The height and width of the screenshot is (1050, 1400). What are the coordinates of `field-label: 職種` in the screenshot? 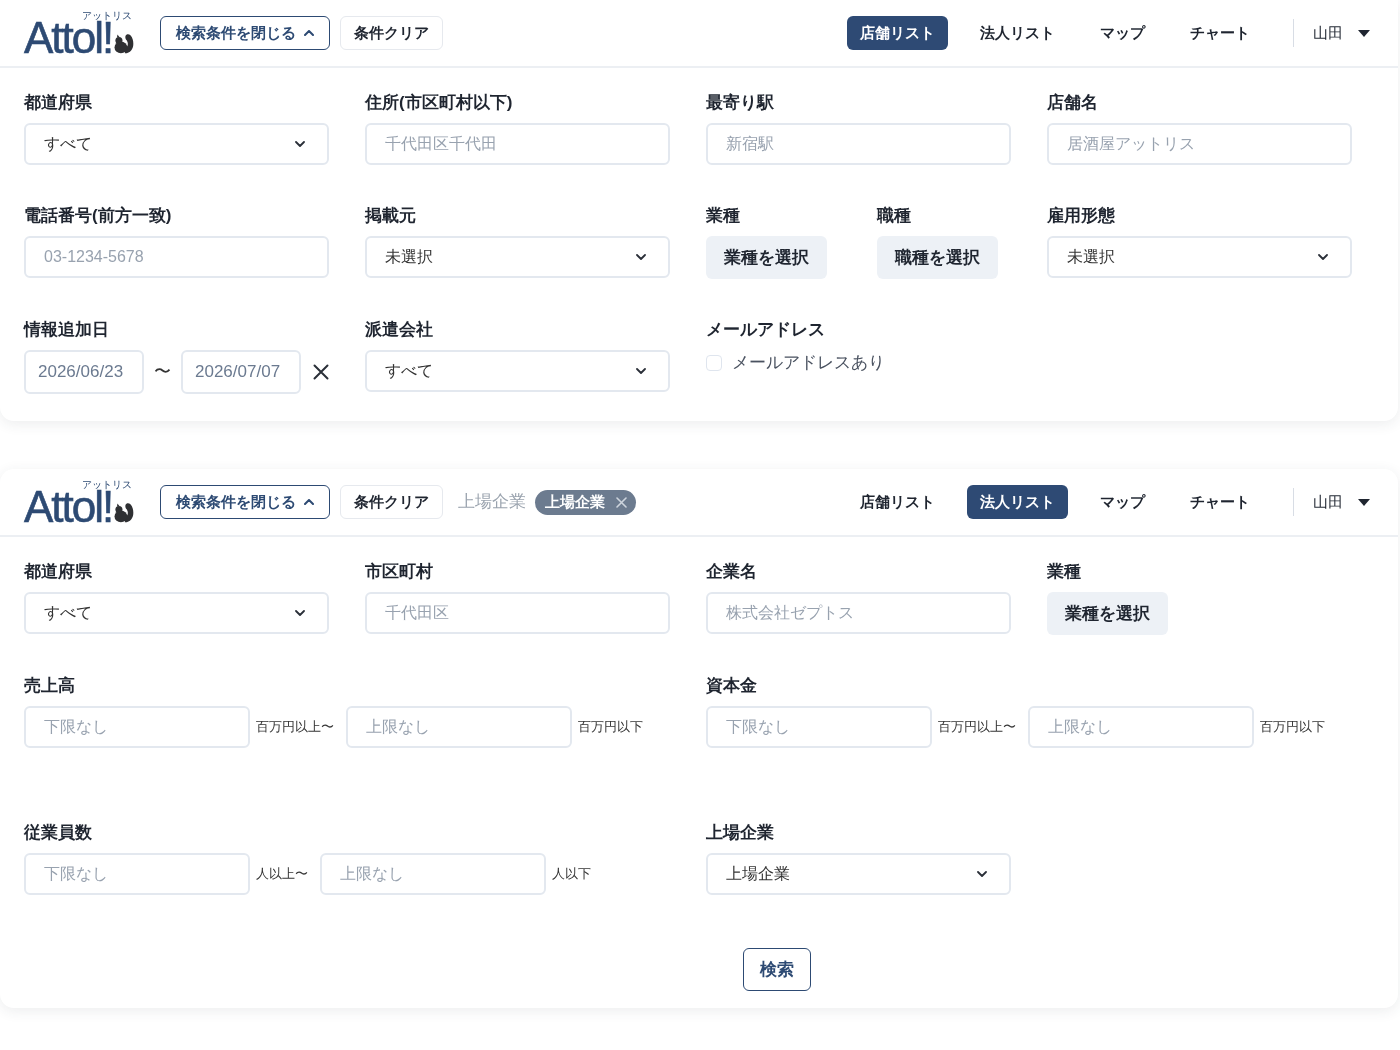 It's located at (894, 216).